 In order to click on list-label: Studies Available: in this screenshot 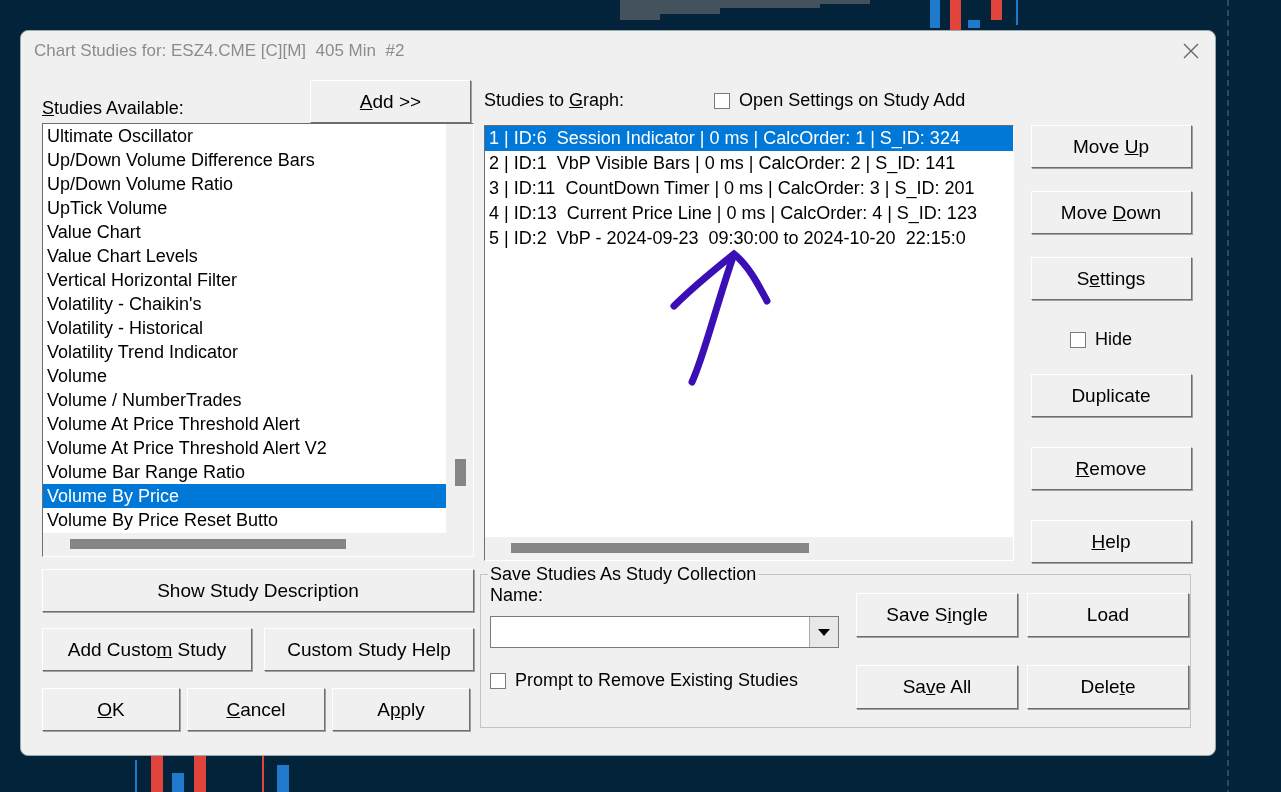, I will do `click(113, 108)`.